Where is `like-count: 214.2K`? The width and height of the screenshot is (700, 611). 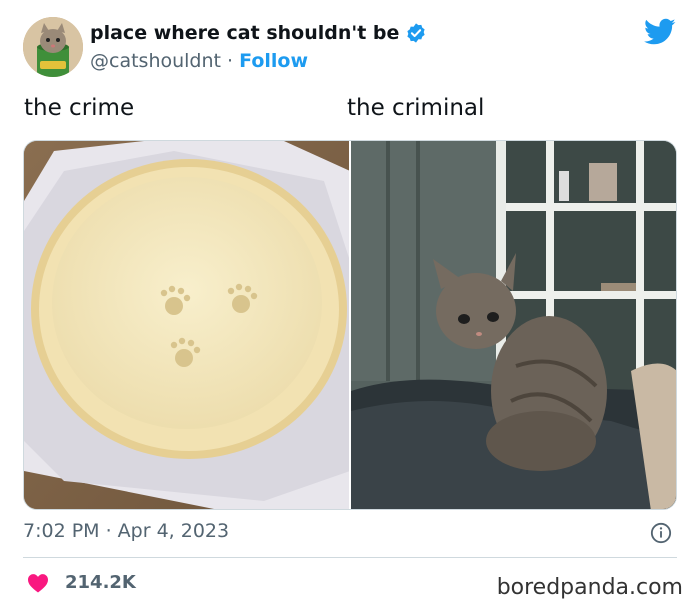 like-count: 214.2K is located at coordinates (100, 582).